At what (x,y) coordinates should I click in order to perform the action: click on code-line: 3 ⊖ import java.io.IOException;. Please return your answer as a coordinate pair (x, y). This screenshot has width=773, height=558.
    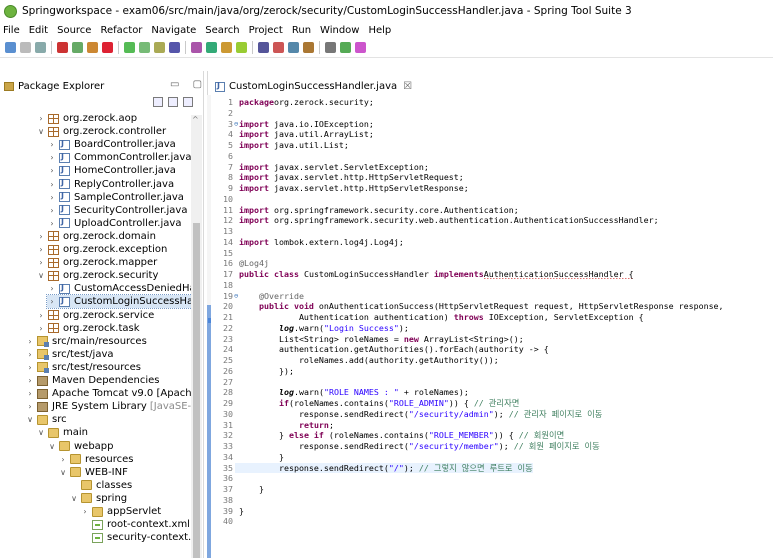
    Looking at the image, I should click on (295, 124).